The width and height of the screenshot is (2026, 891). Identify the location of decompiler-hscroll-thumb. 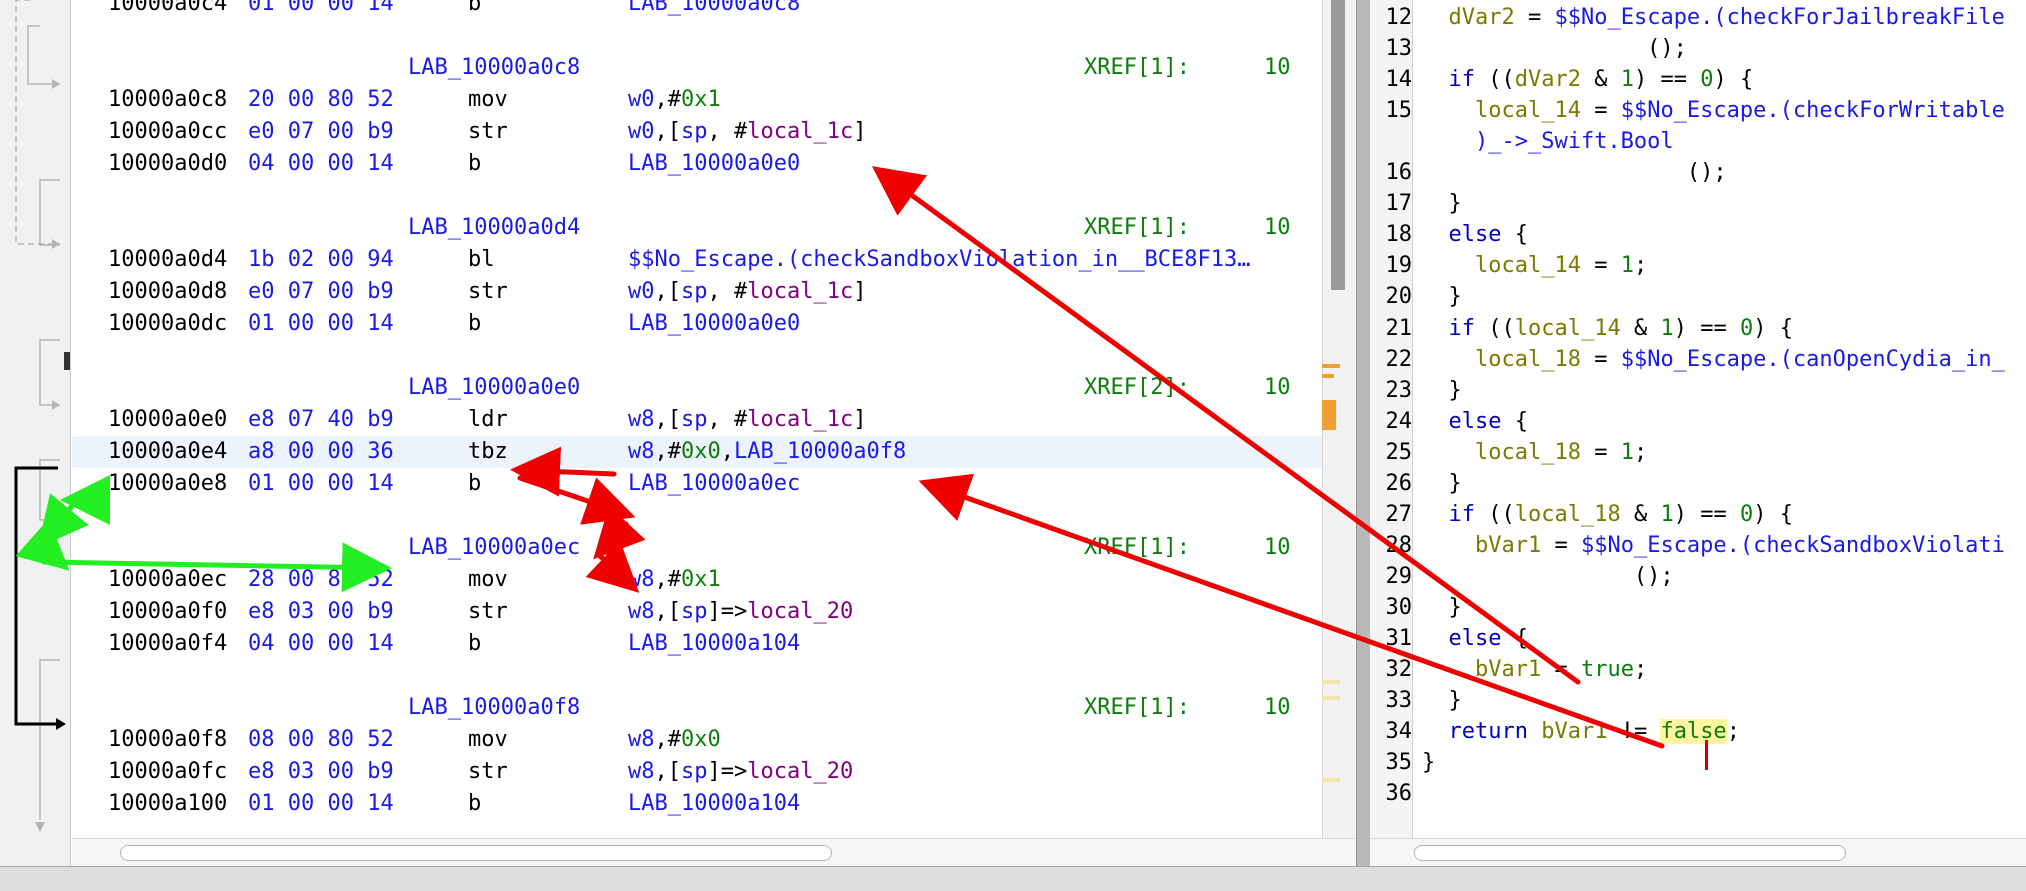
(1630, 853).